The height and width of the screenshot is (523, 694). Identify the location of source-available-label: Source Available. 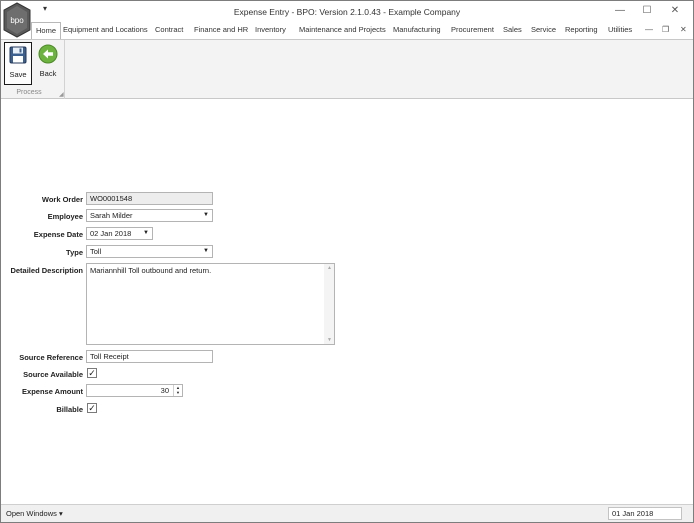
(53, 374).